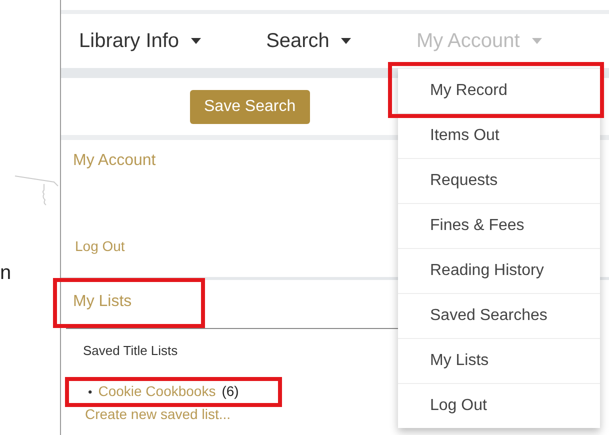  I want to click on dropdown-item: Fines & Fees, so click(499, 225).